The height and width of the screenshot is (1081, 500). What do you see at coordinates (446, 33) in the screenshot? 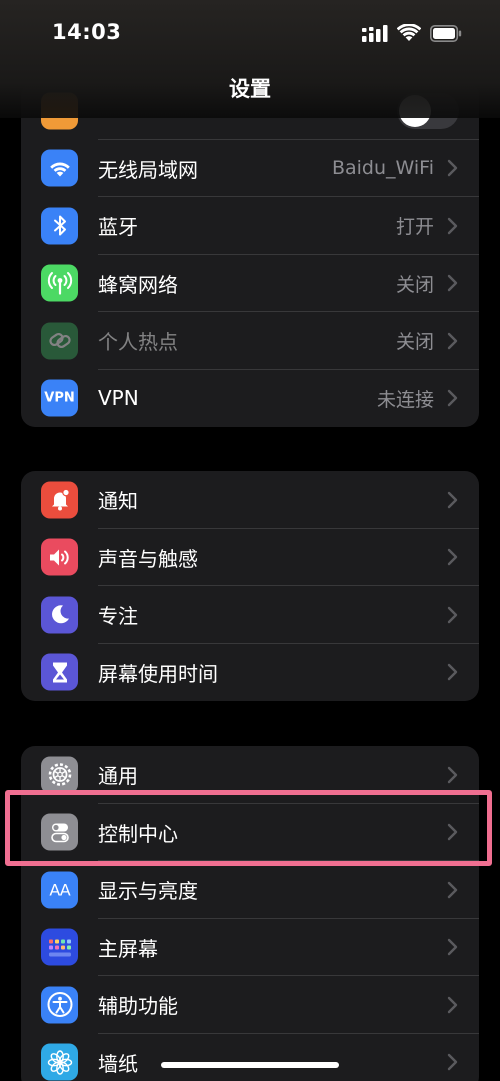
I see `battery-icon` at bounding box center [446, 33].